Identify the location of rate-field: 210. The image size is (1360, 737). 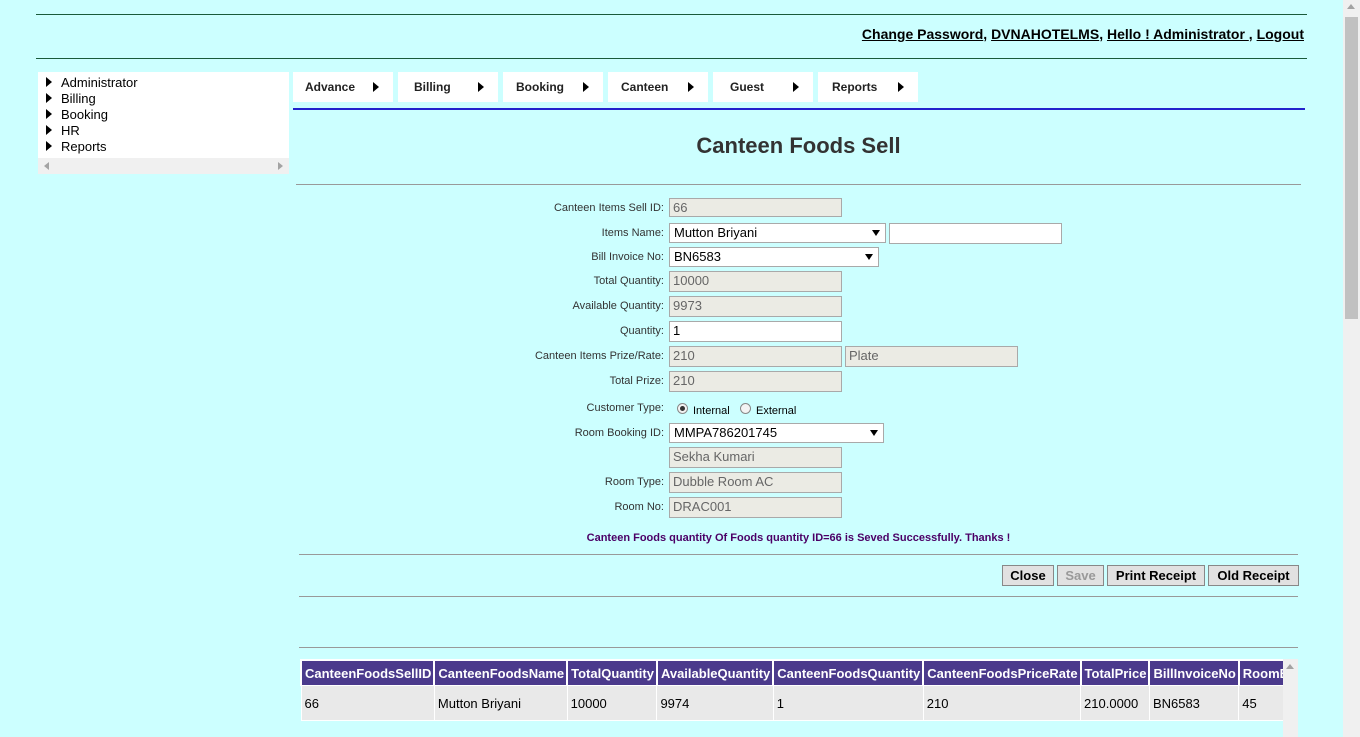
(755, 356).